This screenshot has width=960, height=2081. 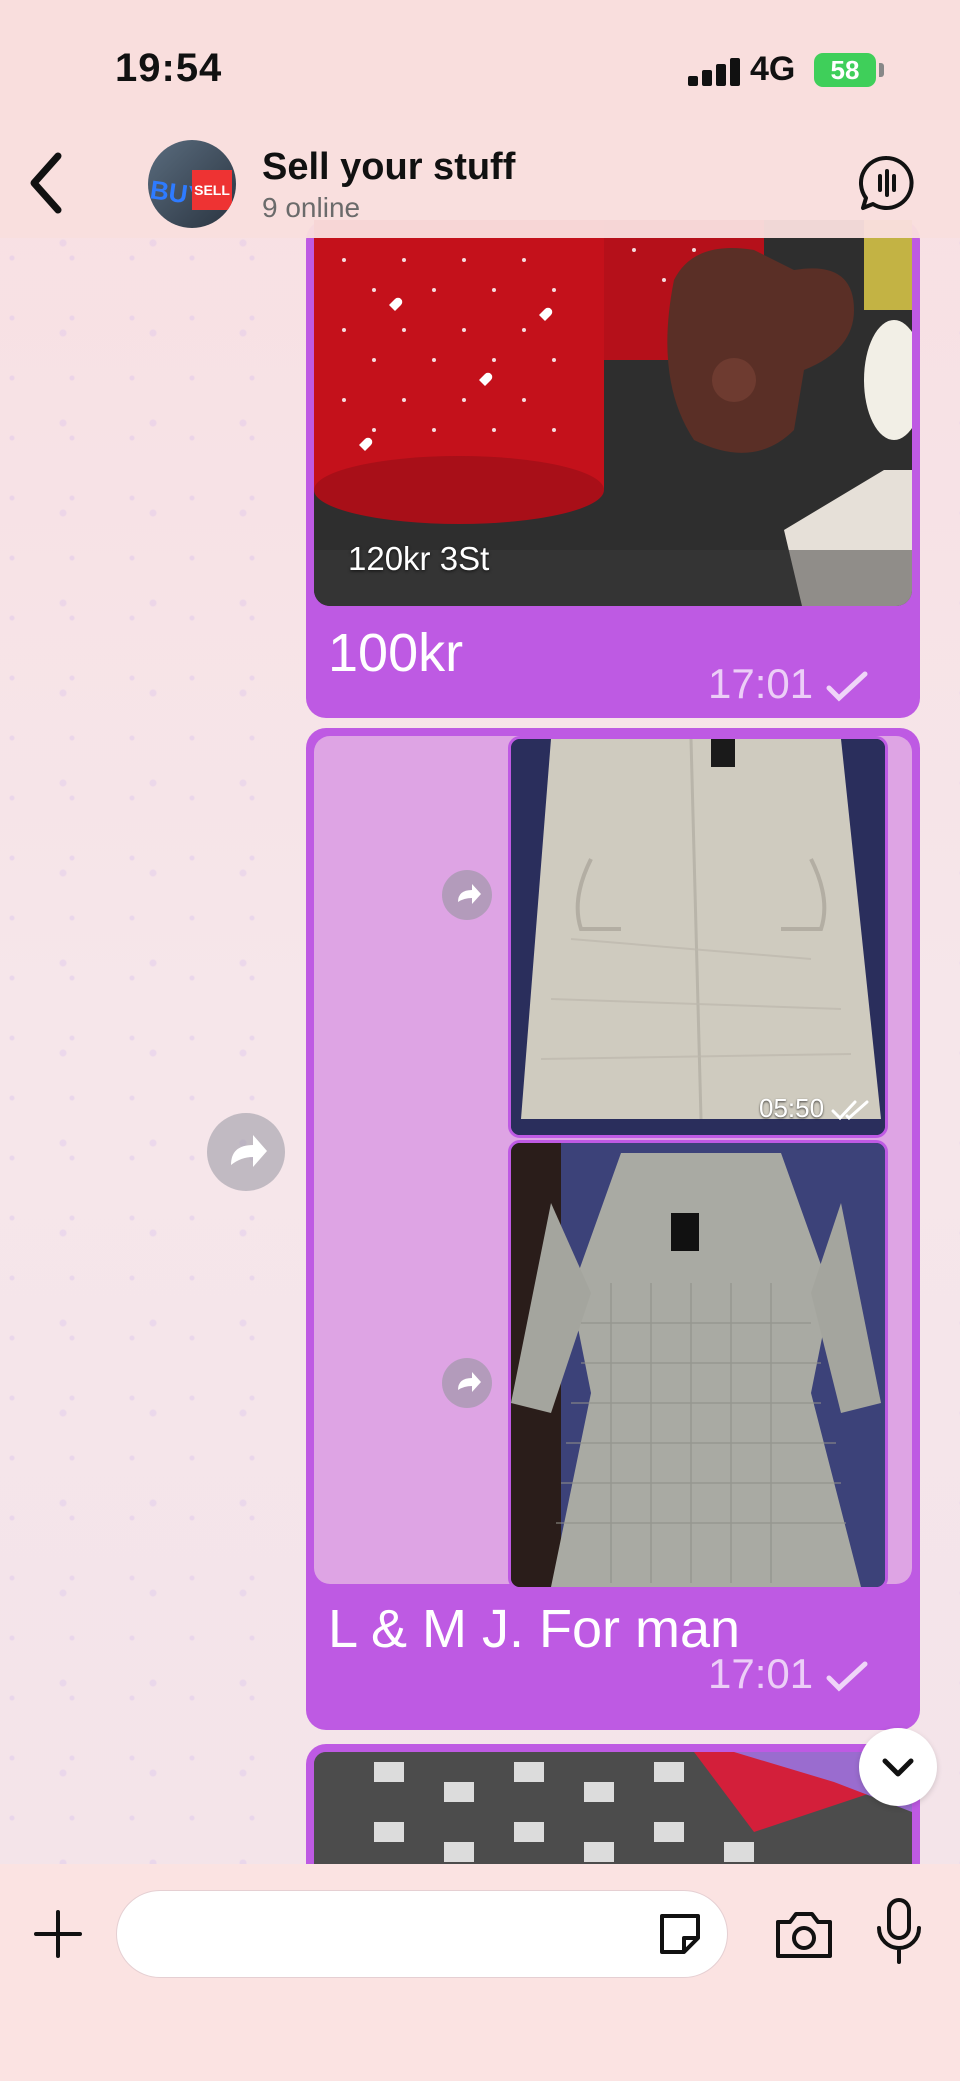 I want to click on group-avatar: BUY SELL, so click(x=192, y=184).